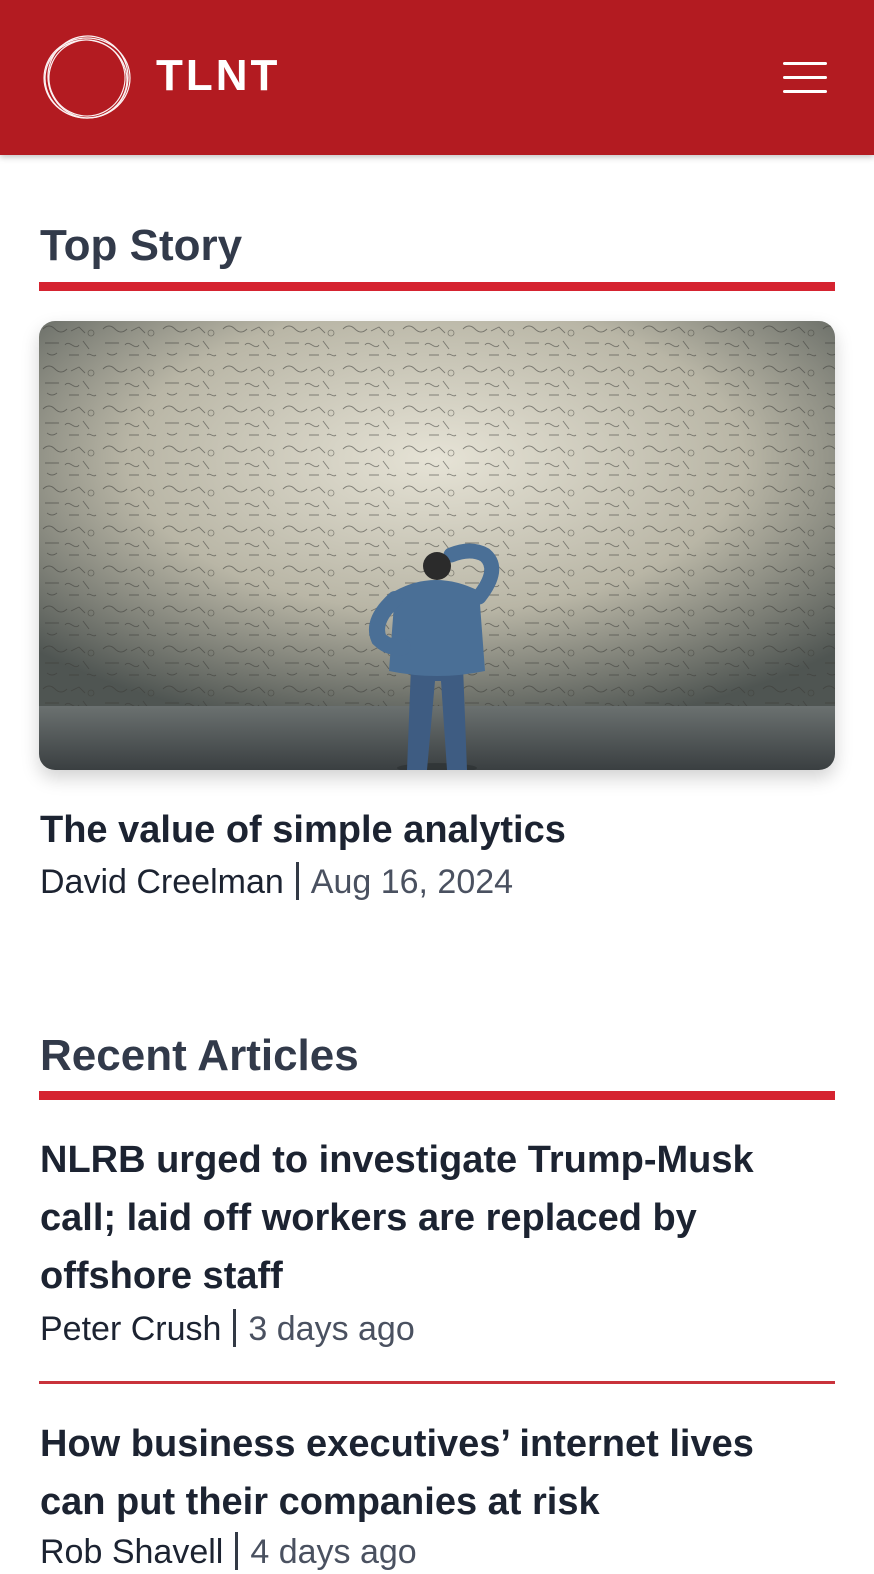 This screenshot has width=874, height=1574. What do you see at coordinates (303, 830) in the screenshot?
I see `top-story-title: The value of simple analytics` at bounding box center [303, 830].